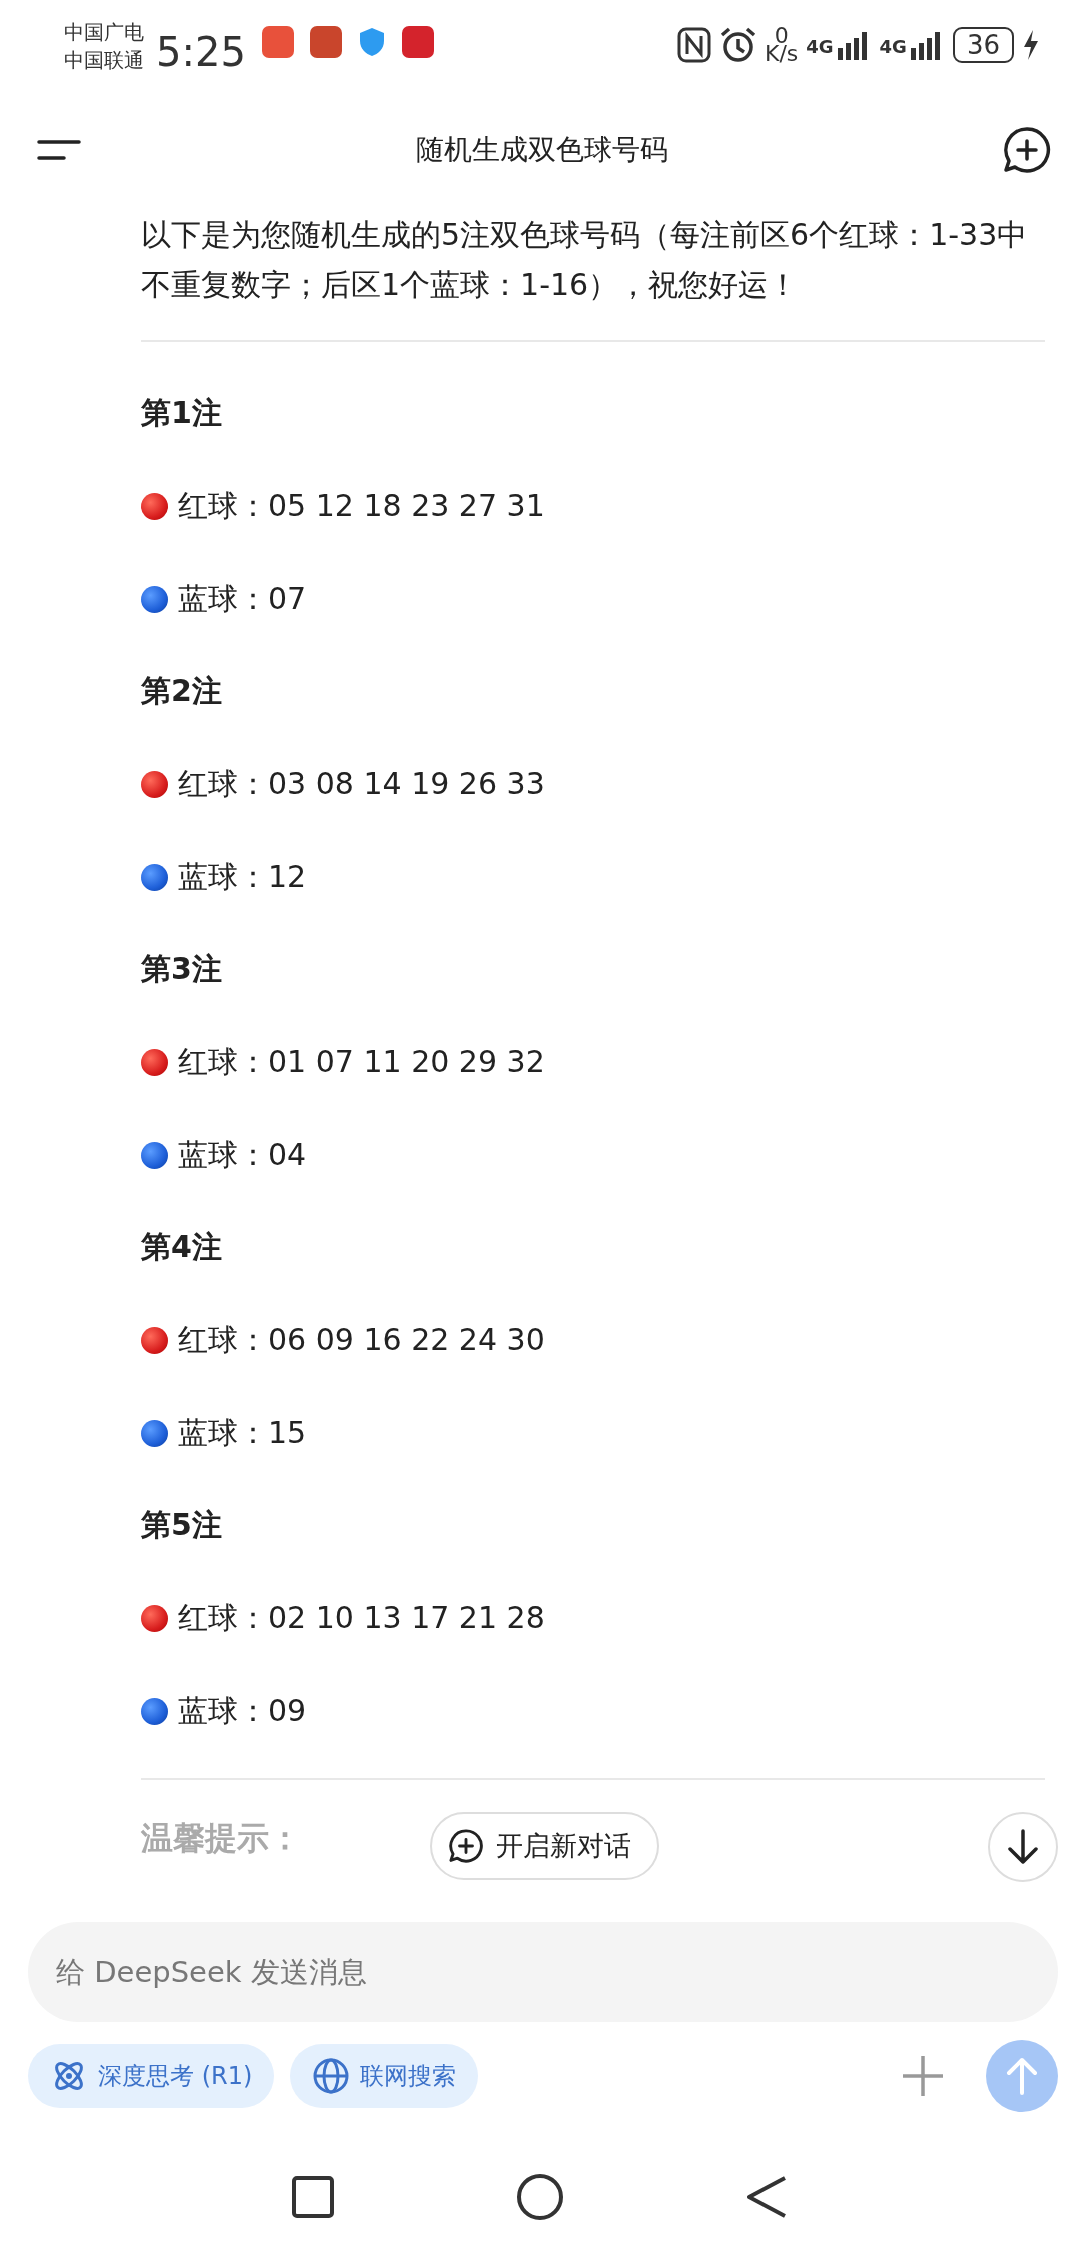  I want to click on ball-numbers: 蓝球：04, so click(242, 1155).